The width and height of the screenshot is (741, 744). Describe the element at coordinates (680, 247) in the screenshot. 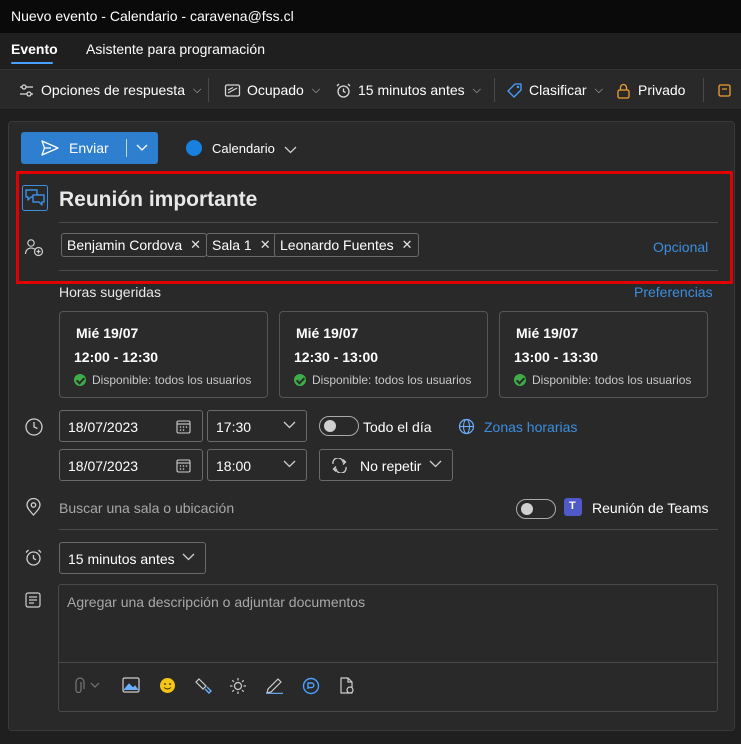

I see `optional-attendees-link: Opcional` at that location.